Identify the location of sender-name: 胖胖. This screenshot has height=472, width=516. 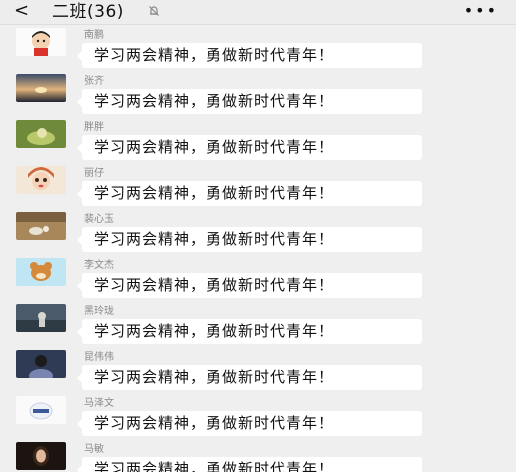
(94, 127).